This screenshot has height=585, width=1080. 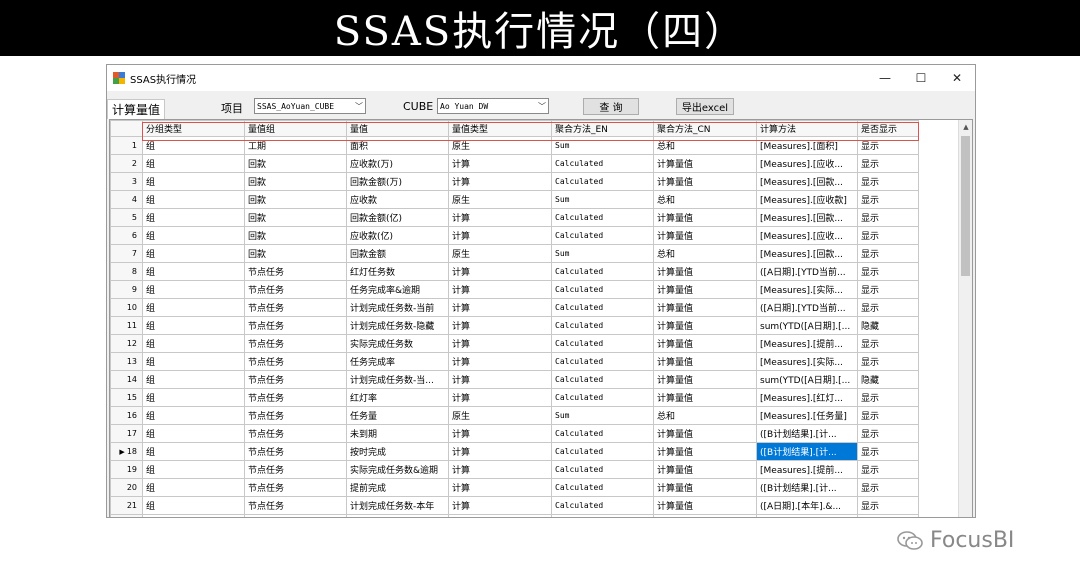 What do you see at coordinates (397, 451) in the screenshot?
I see `grid-cell: 按时完成` at bounding box center [397, 451].